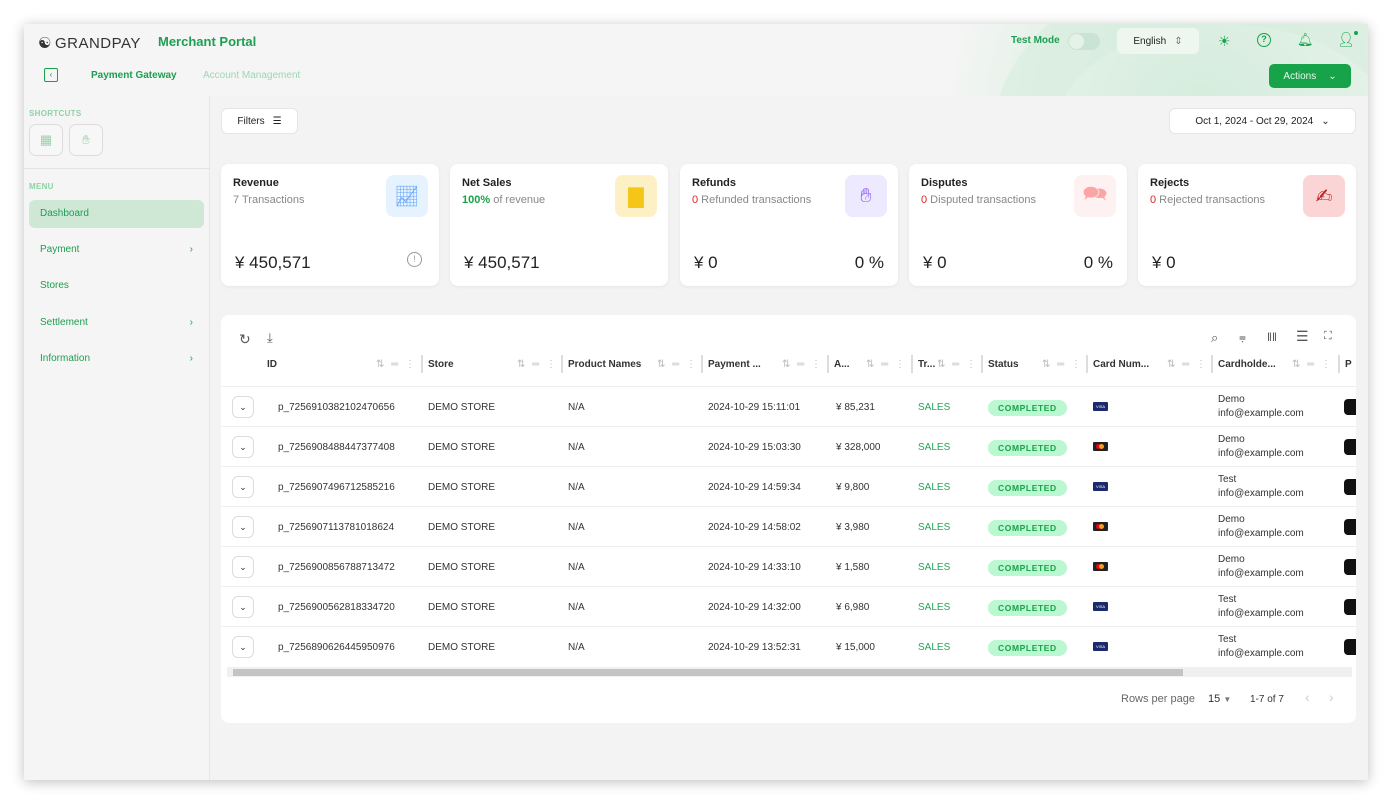 Image resolution: width=1392 pixels, height=804 pixels. Describe the element at coordinates (407, 196) in the screenshot. I see `revenue-chart-icon: 📈︎` at that location.